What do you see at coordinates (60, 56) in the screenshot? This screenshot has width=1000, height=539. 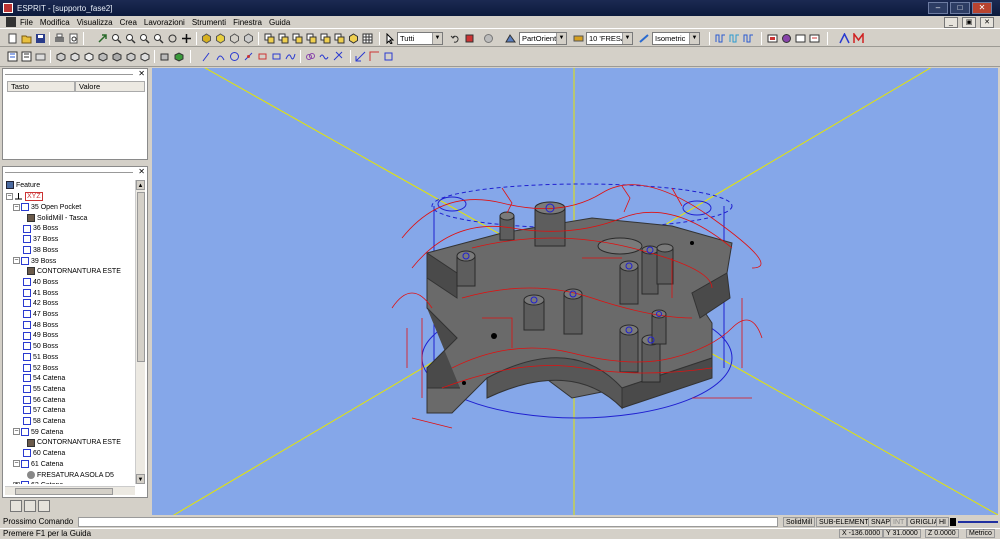 I see `solid-icon` at bounding box center [60, 56].